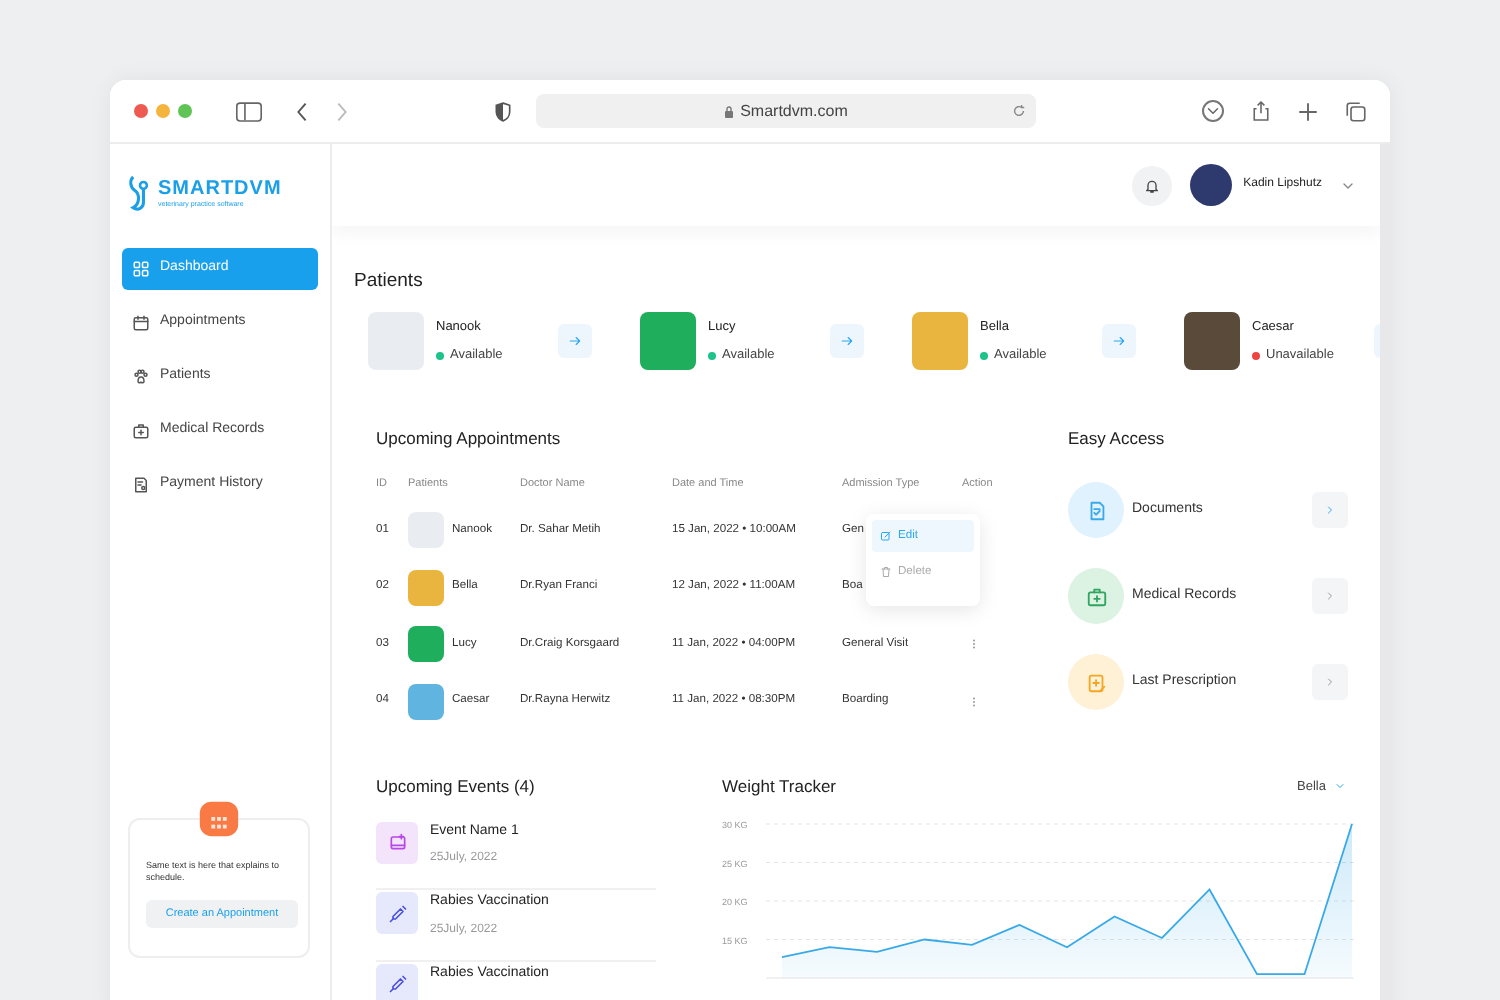  What do you see at coordinates (1210, 185) in the screenshot?
I see `user-avatar` at bounding box center [1210, 185].